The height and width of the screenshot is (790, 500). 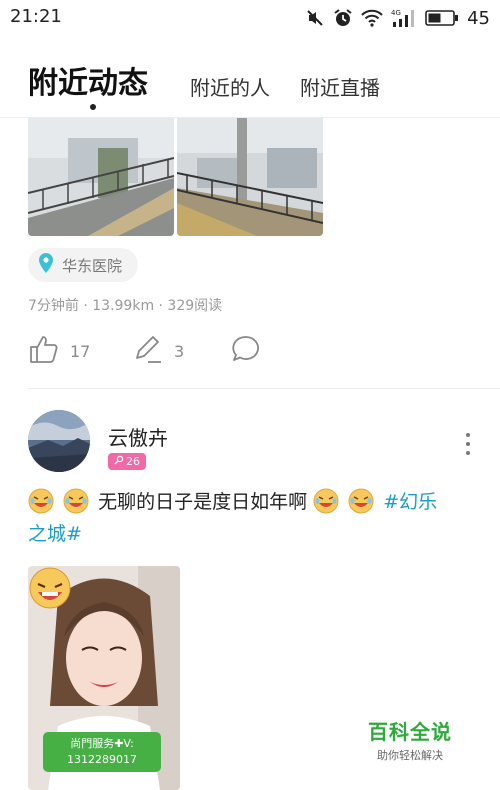 I want to click on tab-nearby-people: 附近的人, so click(x=230, y=86).